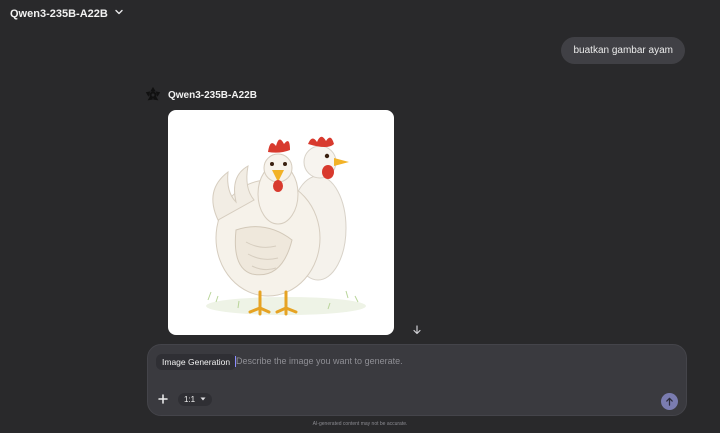 This screenshot has height=433, width=720. I want to click on chicken-illustration, so click(286, 226).